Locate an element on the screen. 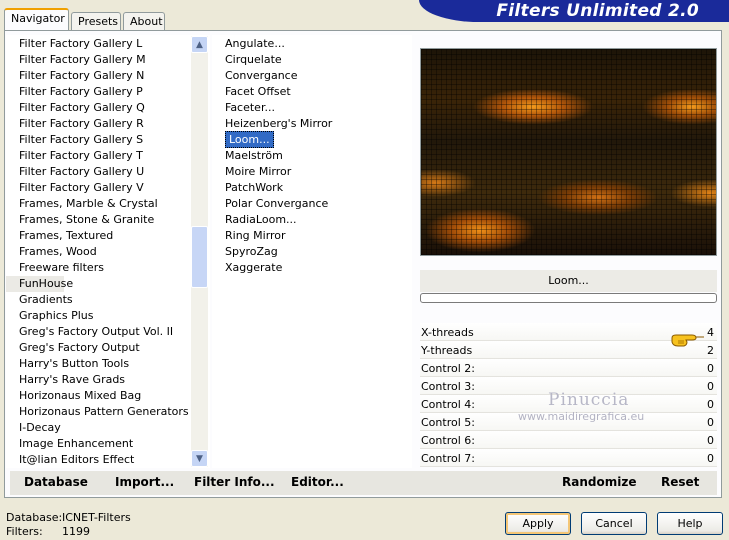  control-label: Control 4: is located at coordinates (448, 404).